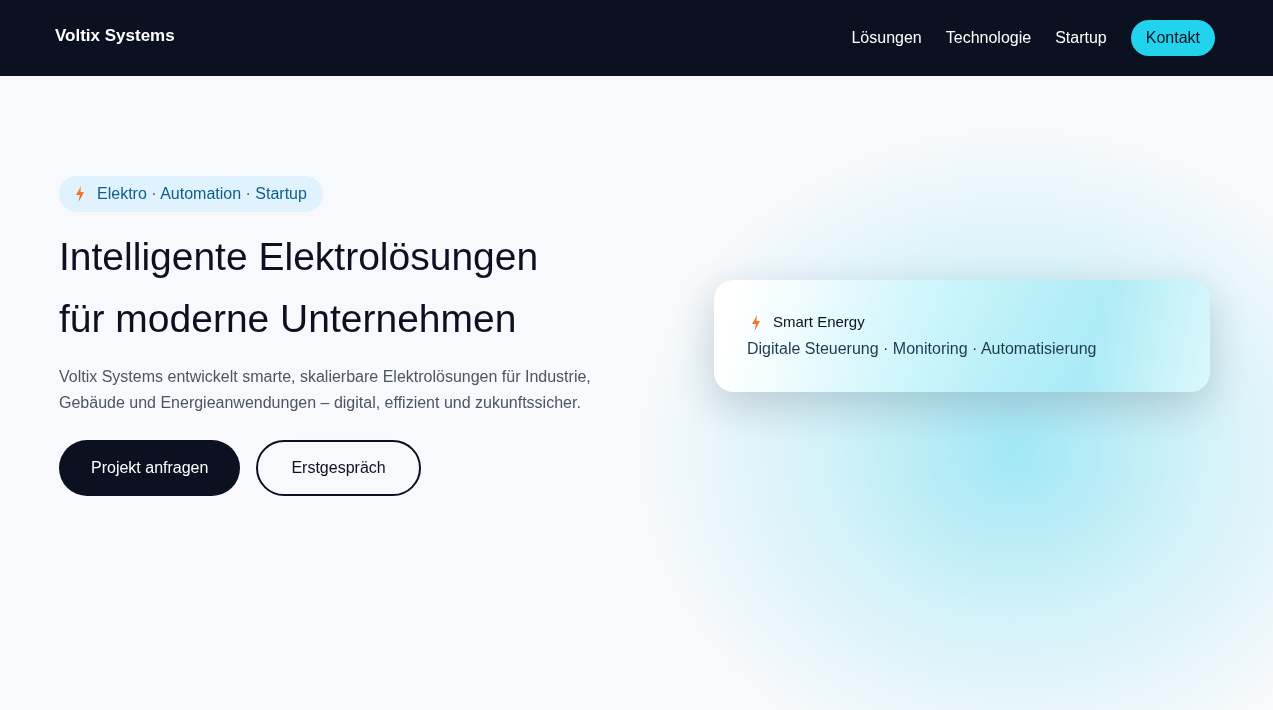 The height and width of the screenshot is (710, 1273). What do you see at coordinates (922, 348) in the screenshot?
I see `card-subtitle: Digitale Steuerung · Monitoring · Automatisierung` at bounding box center [922, 348].